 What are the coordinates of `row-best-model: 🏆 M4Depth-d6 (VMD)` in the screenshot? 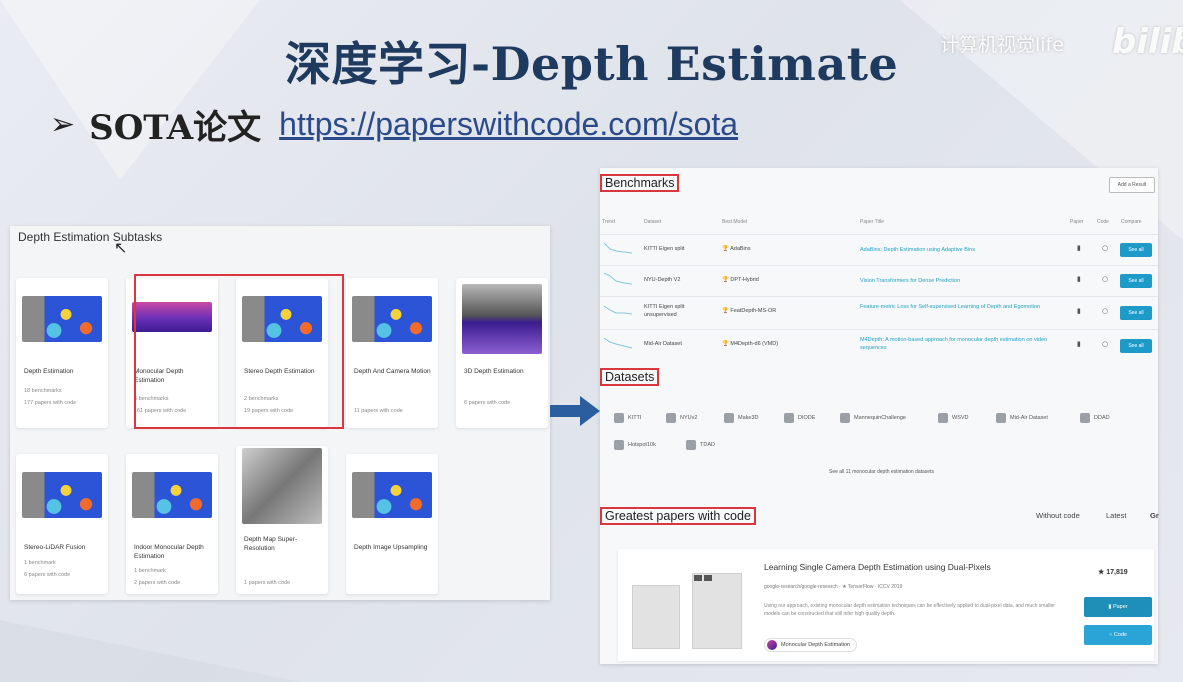 It's located at (750, 344).